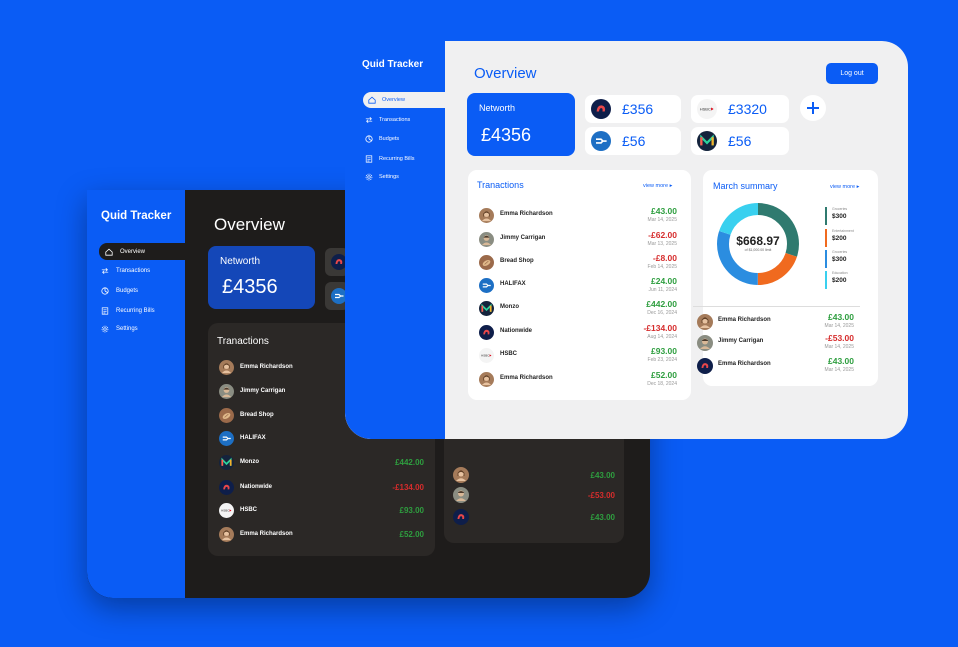 The image size is (958, 647). I want to click on legend-value: $200, so click(839, 280).